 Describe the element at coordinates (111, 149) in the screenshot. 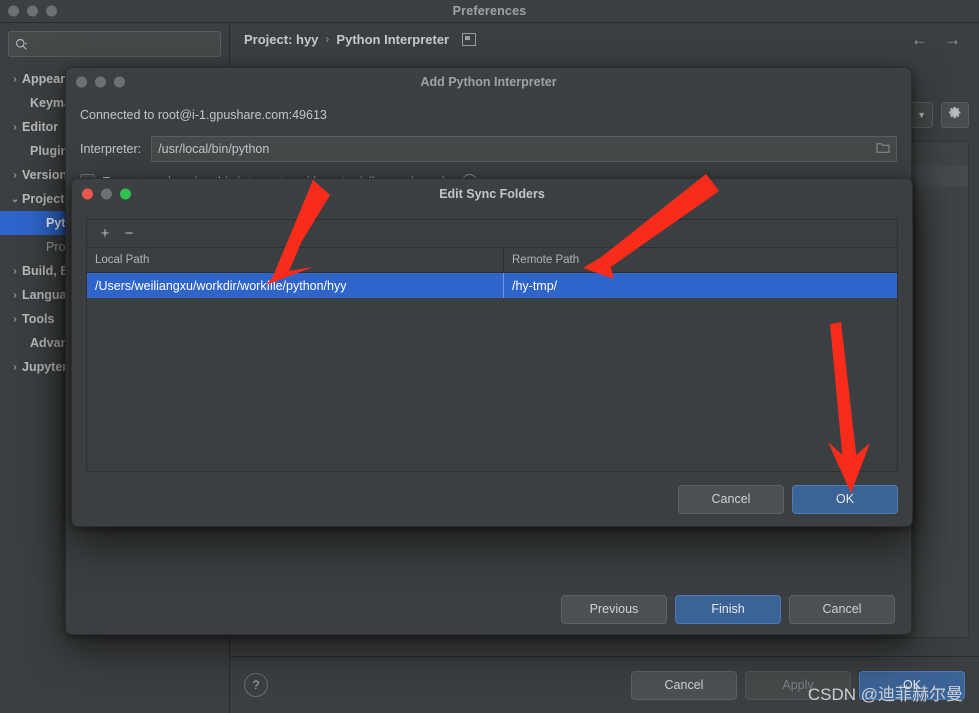

I see `interpreter-label: Interpreter:` at that location.